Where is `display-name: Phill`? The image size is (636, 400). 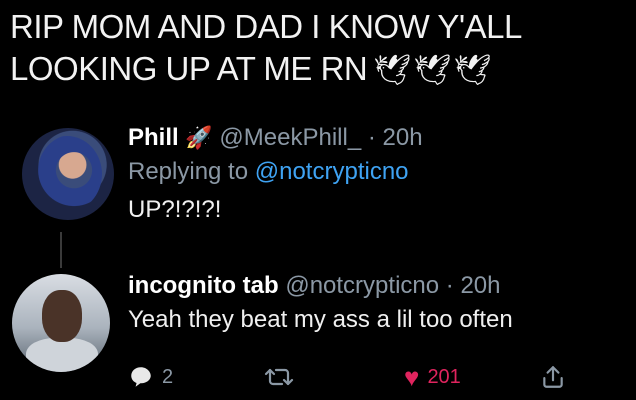
display-name: Phill is located at coordinates (153, 137).